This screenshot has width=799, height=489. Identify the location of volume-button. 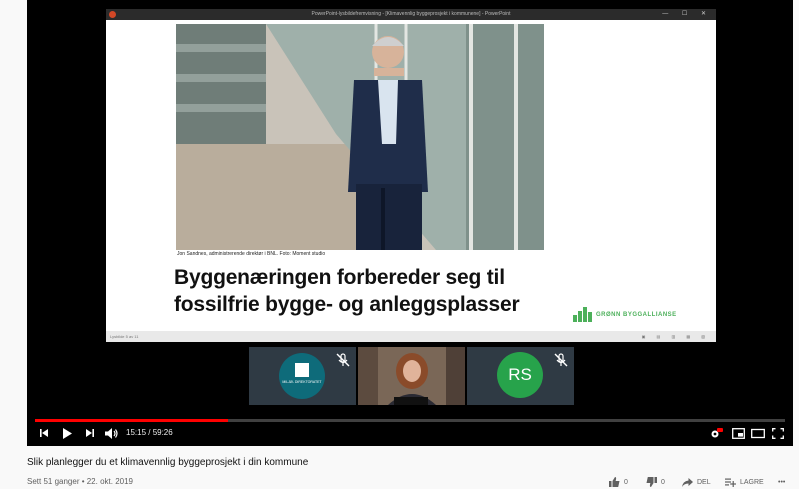
(112, 433).